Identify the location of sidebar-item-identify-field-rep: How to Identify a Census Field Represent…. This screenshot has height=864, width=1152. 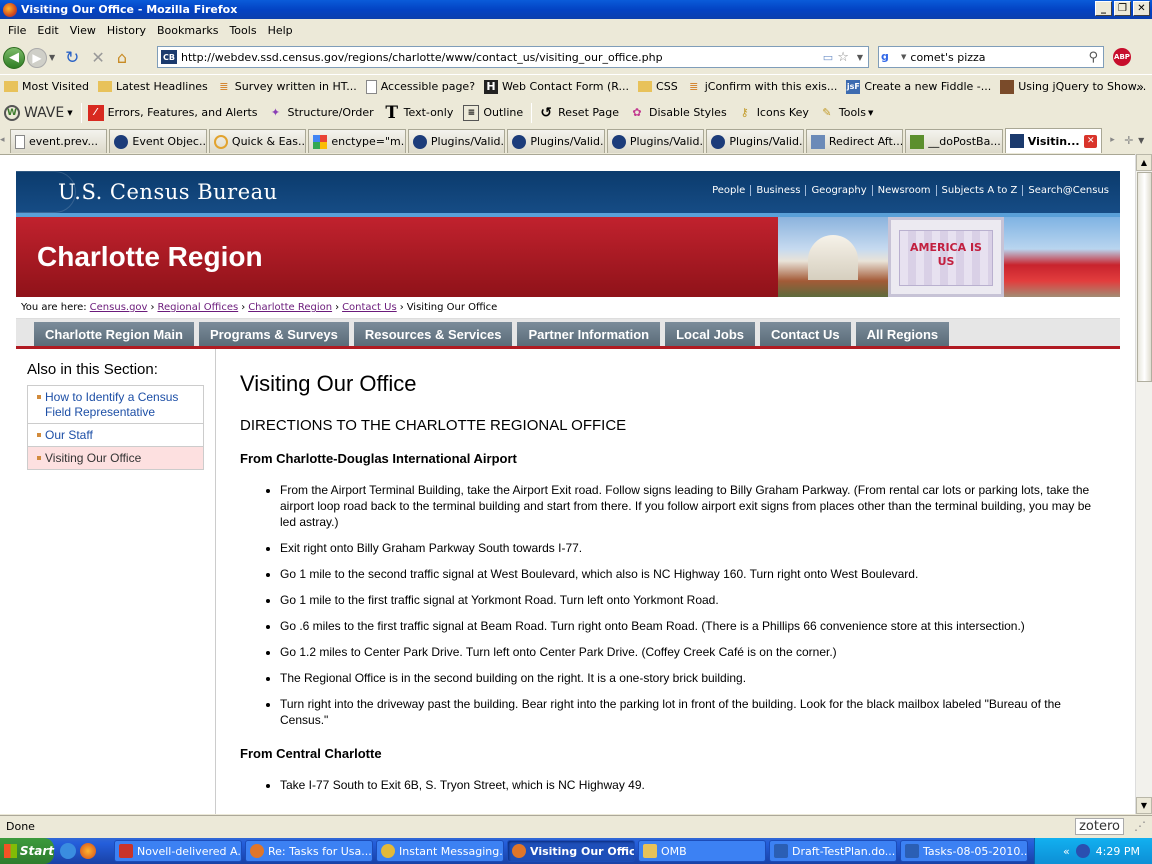
(115, 405).